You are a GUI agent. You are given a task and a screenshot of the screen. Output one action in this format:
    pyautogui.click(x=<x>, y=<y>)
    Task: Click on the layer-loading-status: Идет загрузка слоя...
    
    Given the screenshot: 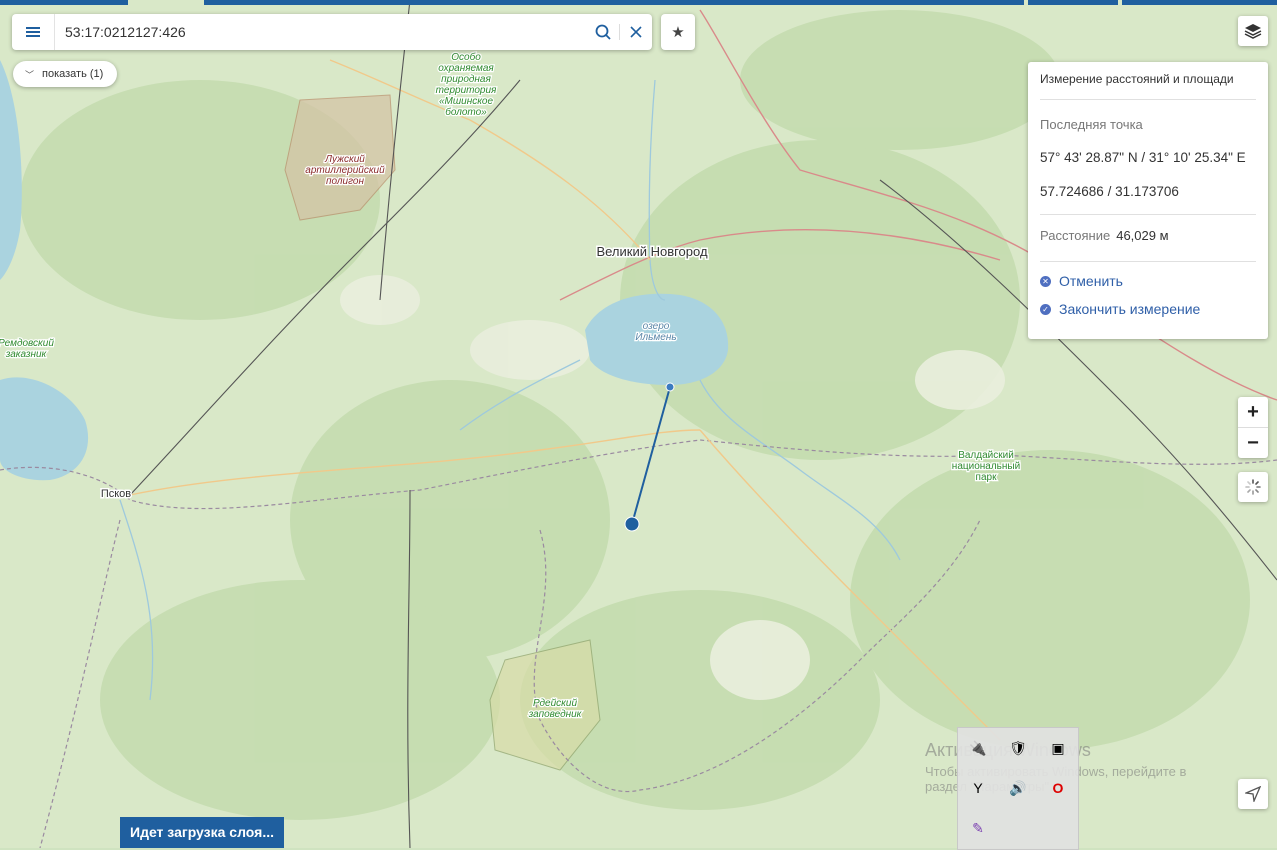 What is the action you would take?
    pyautogui.click(x=202, y=832)
    